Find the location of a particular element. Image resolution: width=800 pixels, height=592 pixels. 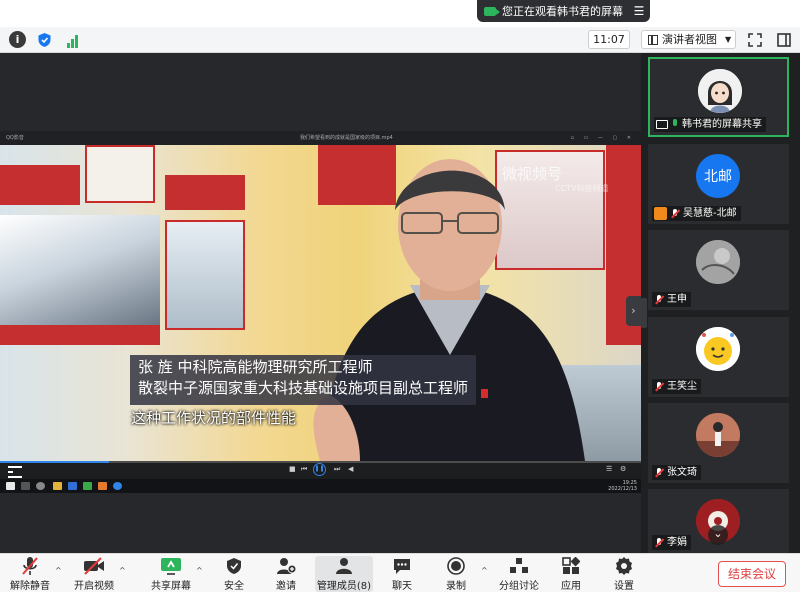

members-icon is located at coordinates (344, 566).